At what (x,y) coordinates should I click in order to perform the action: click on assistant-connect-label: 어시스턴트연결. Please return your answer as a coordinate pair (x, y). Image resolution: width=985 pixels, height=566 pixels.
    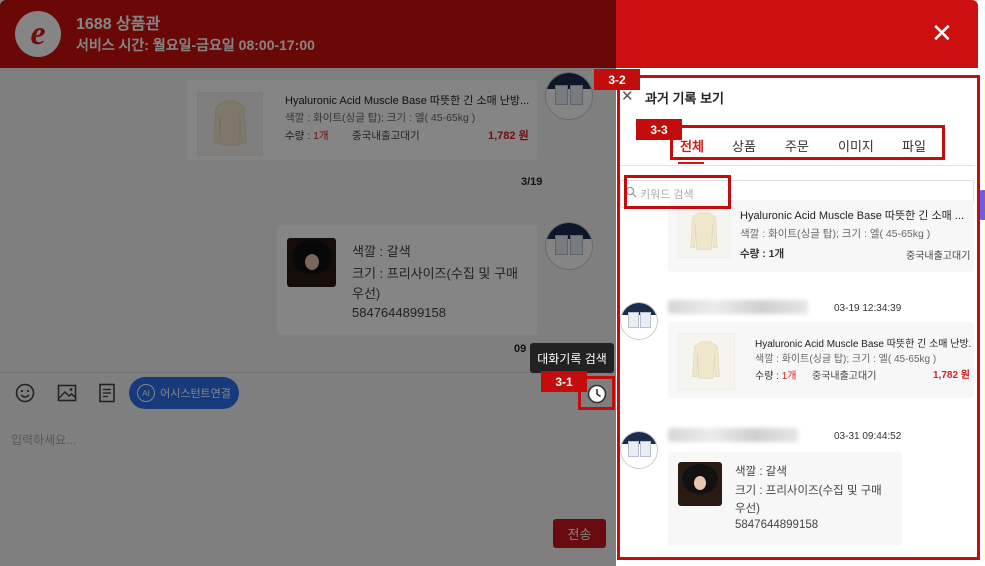
    Looking at the image, I should click on (195, 394).